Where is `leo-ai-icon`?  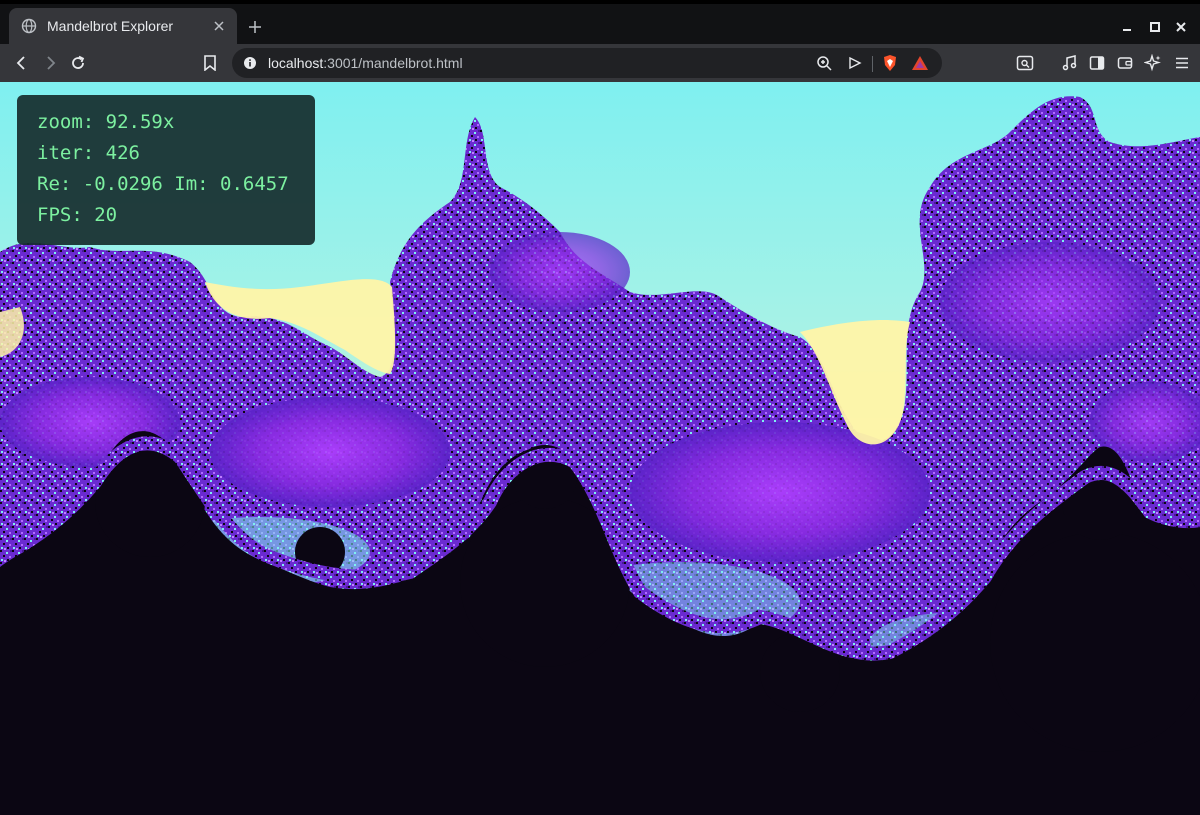 leo-ai-icon is located at coordinates (1153, 63).